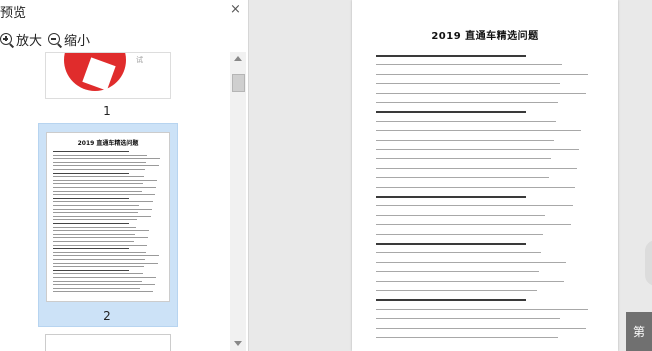  I want to click on scroll-thumb, so click(238, 83).